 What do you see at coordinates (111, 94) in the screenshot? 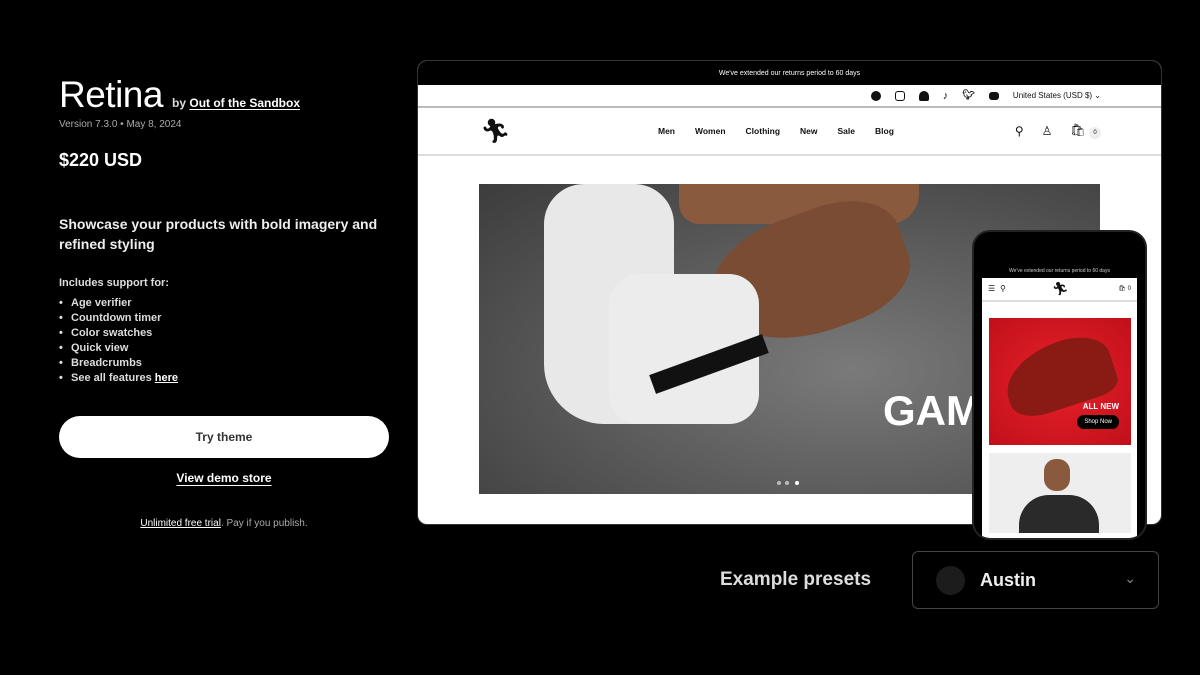
I see `theme-title: Retina` at bounding box center [111, 94].